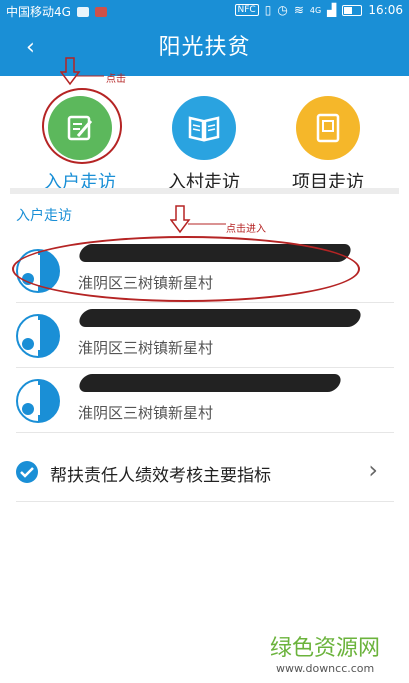 The height and width of the screenshot is (683, 409). I want to click on annotation-tap-enter: 点击进入, so click(246, 229).